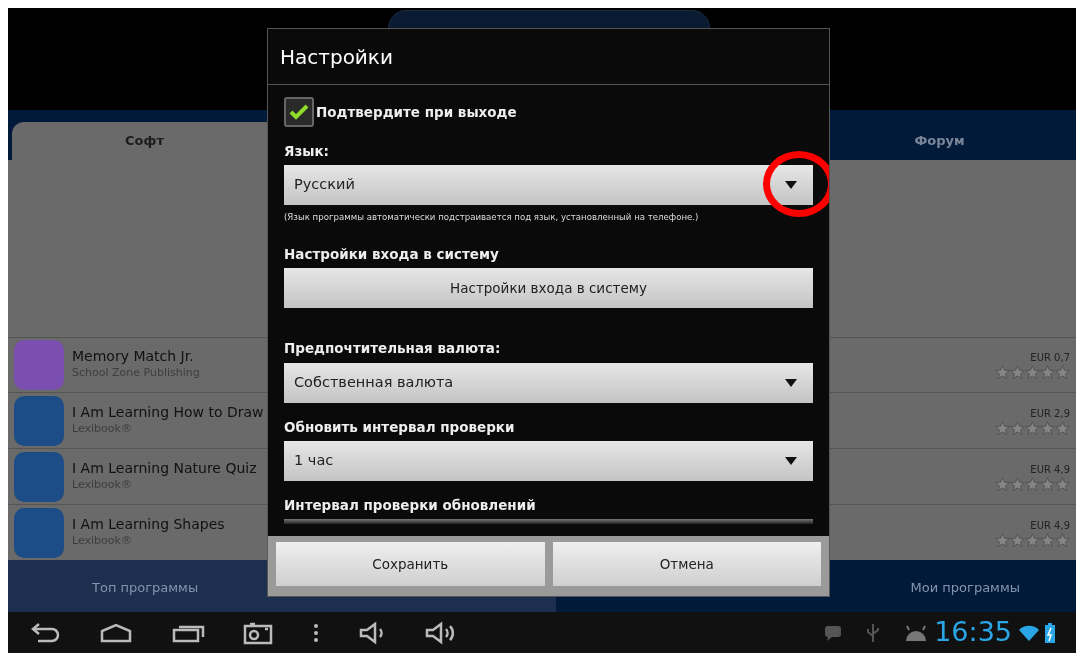 The image size is (1076, 653). Describe the element at coordinates (400, 427) in the screenshot. I see `field-label: Обновить интервал проверки` at that location.